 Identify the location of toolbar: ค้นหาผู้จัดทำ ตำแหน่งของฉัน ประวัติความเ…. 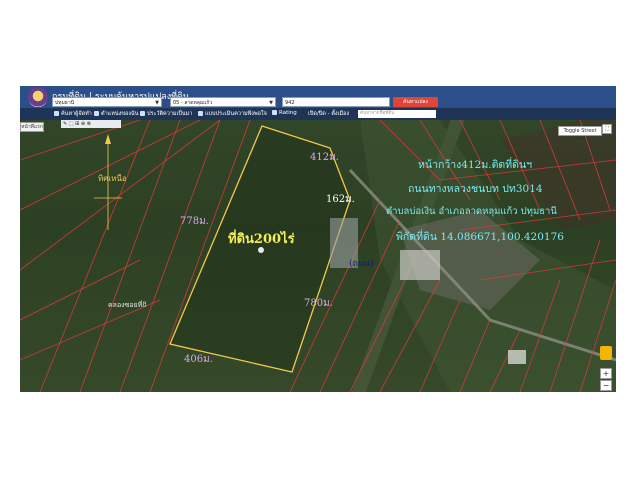
(318, 114).